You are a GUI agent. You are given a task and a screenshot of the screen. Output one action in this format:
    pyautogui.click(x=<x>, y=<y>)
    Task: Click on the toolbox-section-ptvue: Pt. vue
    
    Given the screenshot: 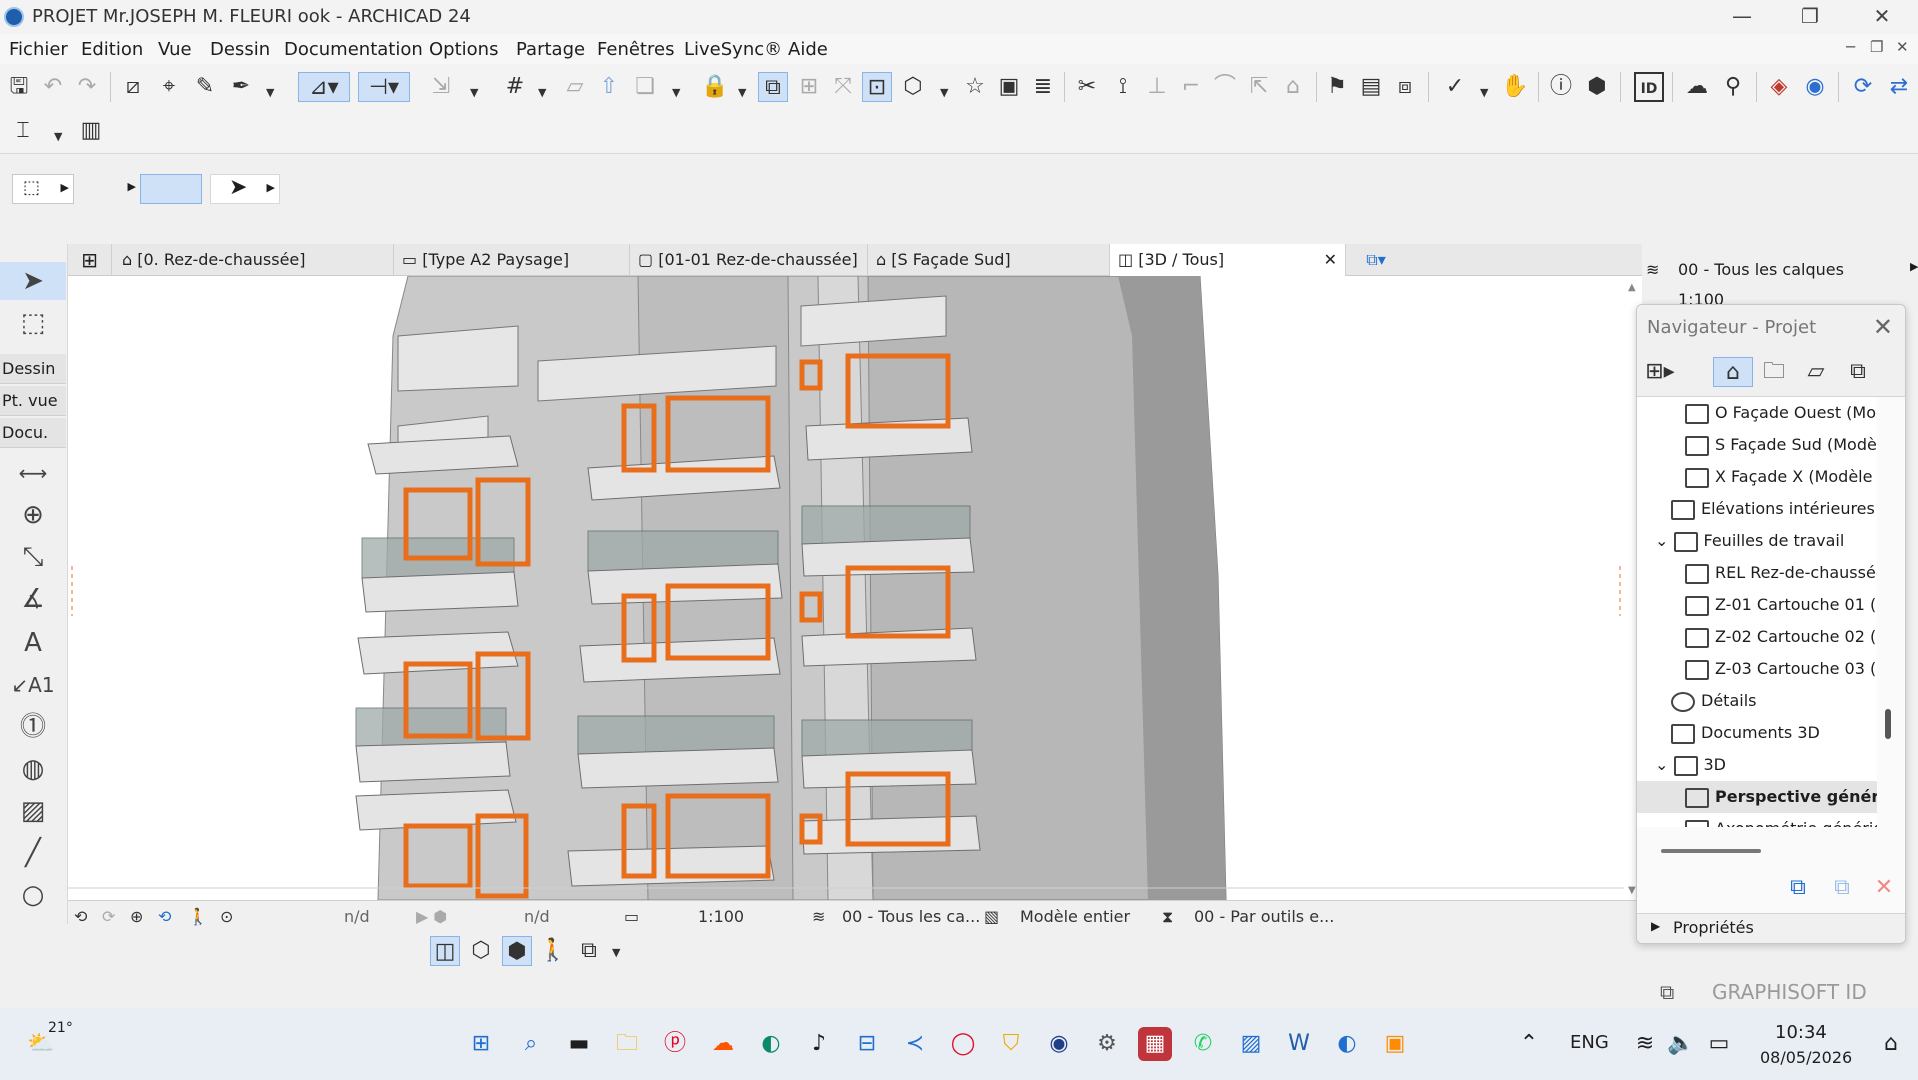 What is the action you would take?
    pyautogui.click(x=33, y=401)
    